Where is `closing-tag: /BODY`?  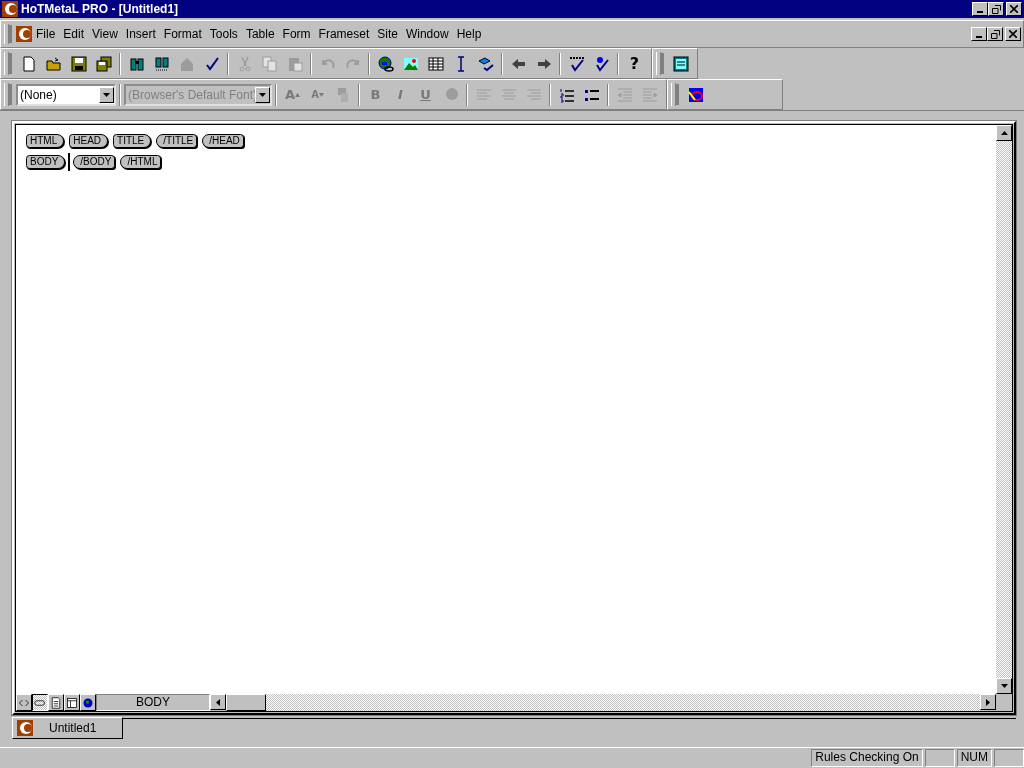
closing-tag: /BODY is located at coordinates (94, 162).